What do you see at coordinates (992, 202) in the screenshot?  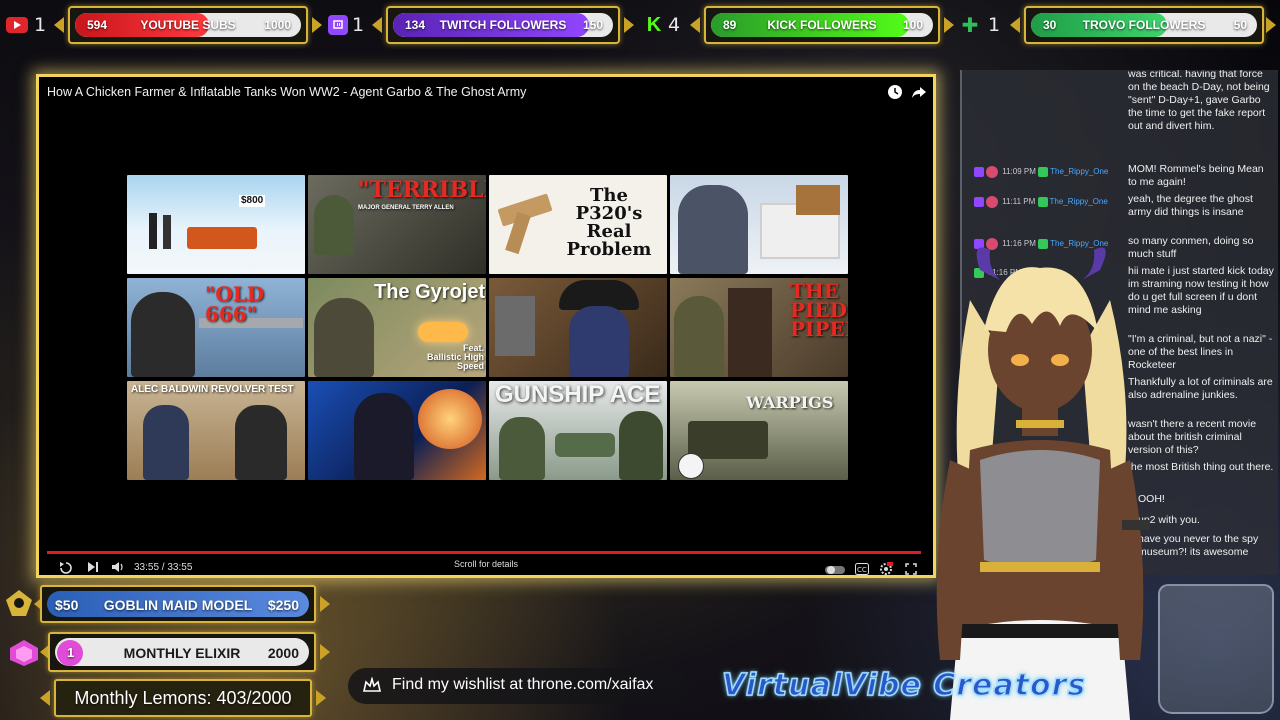 I see `user-avatar` at bounding box center [992, 202].